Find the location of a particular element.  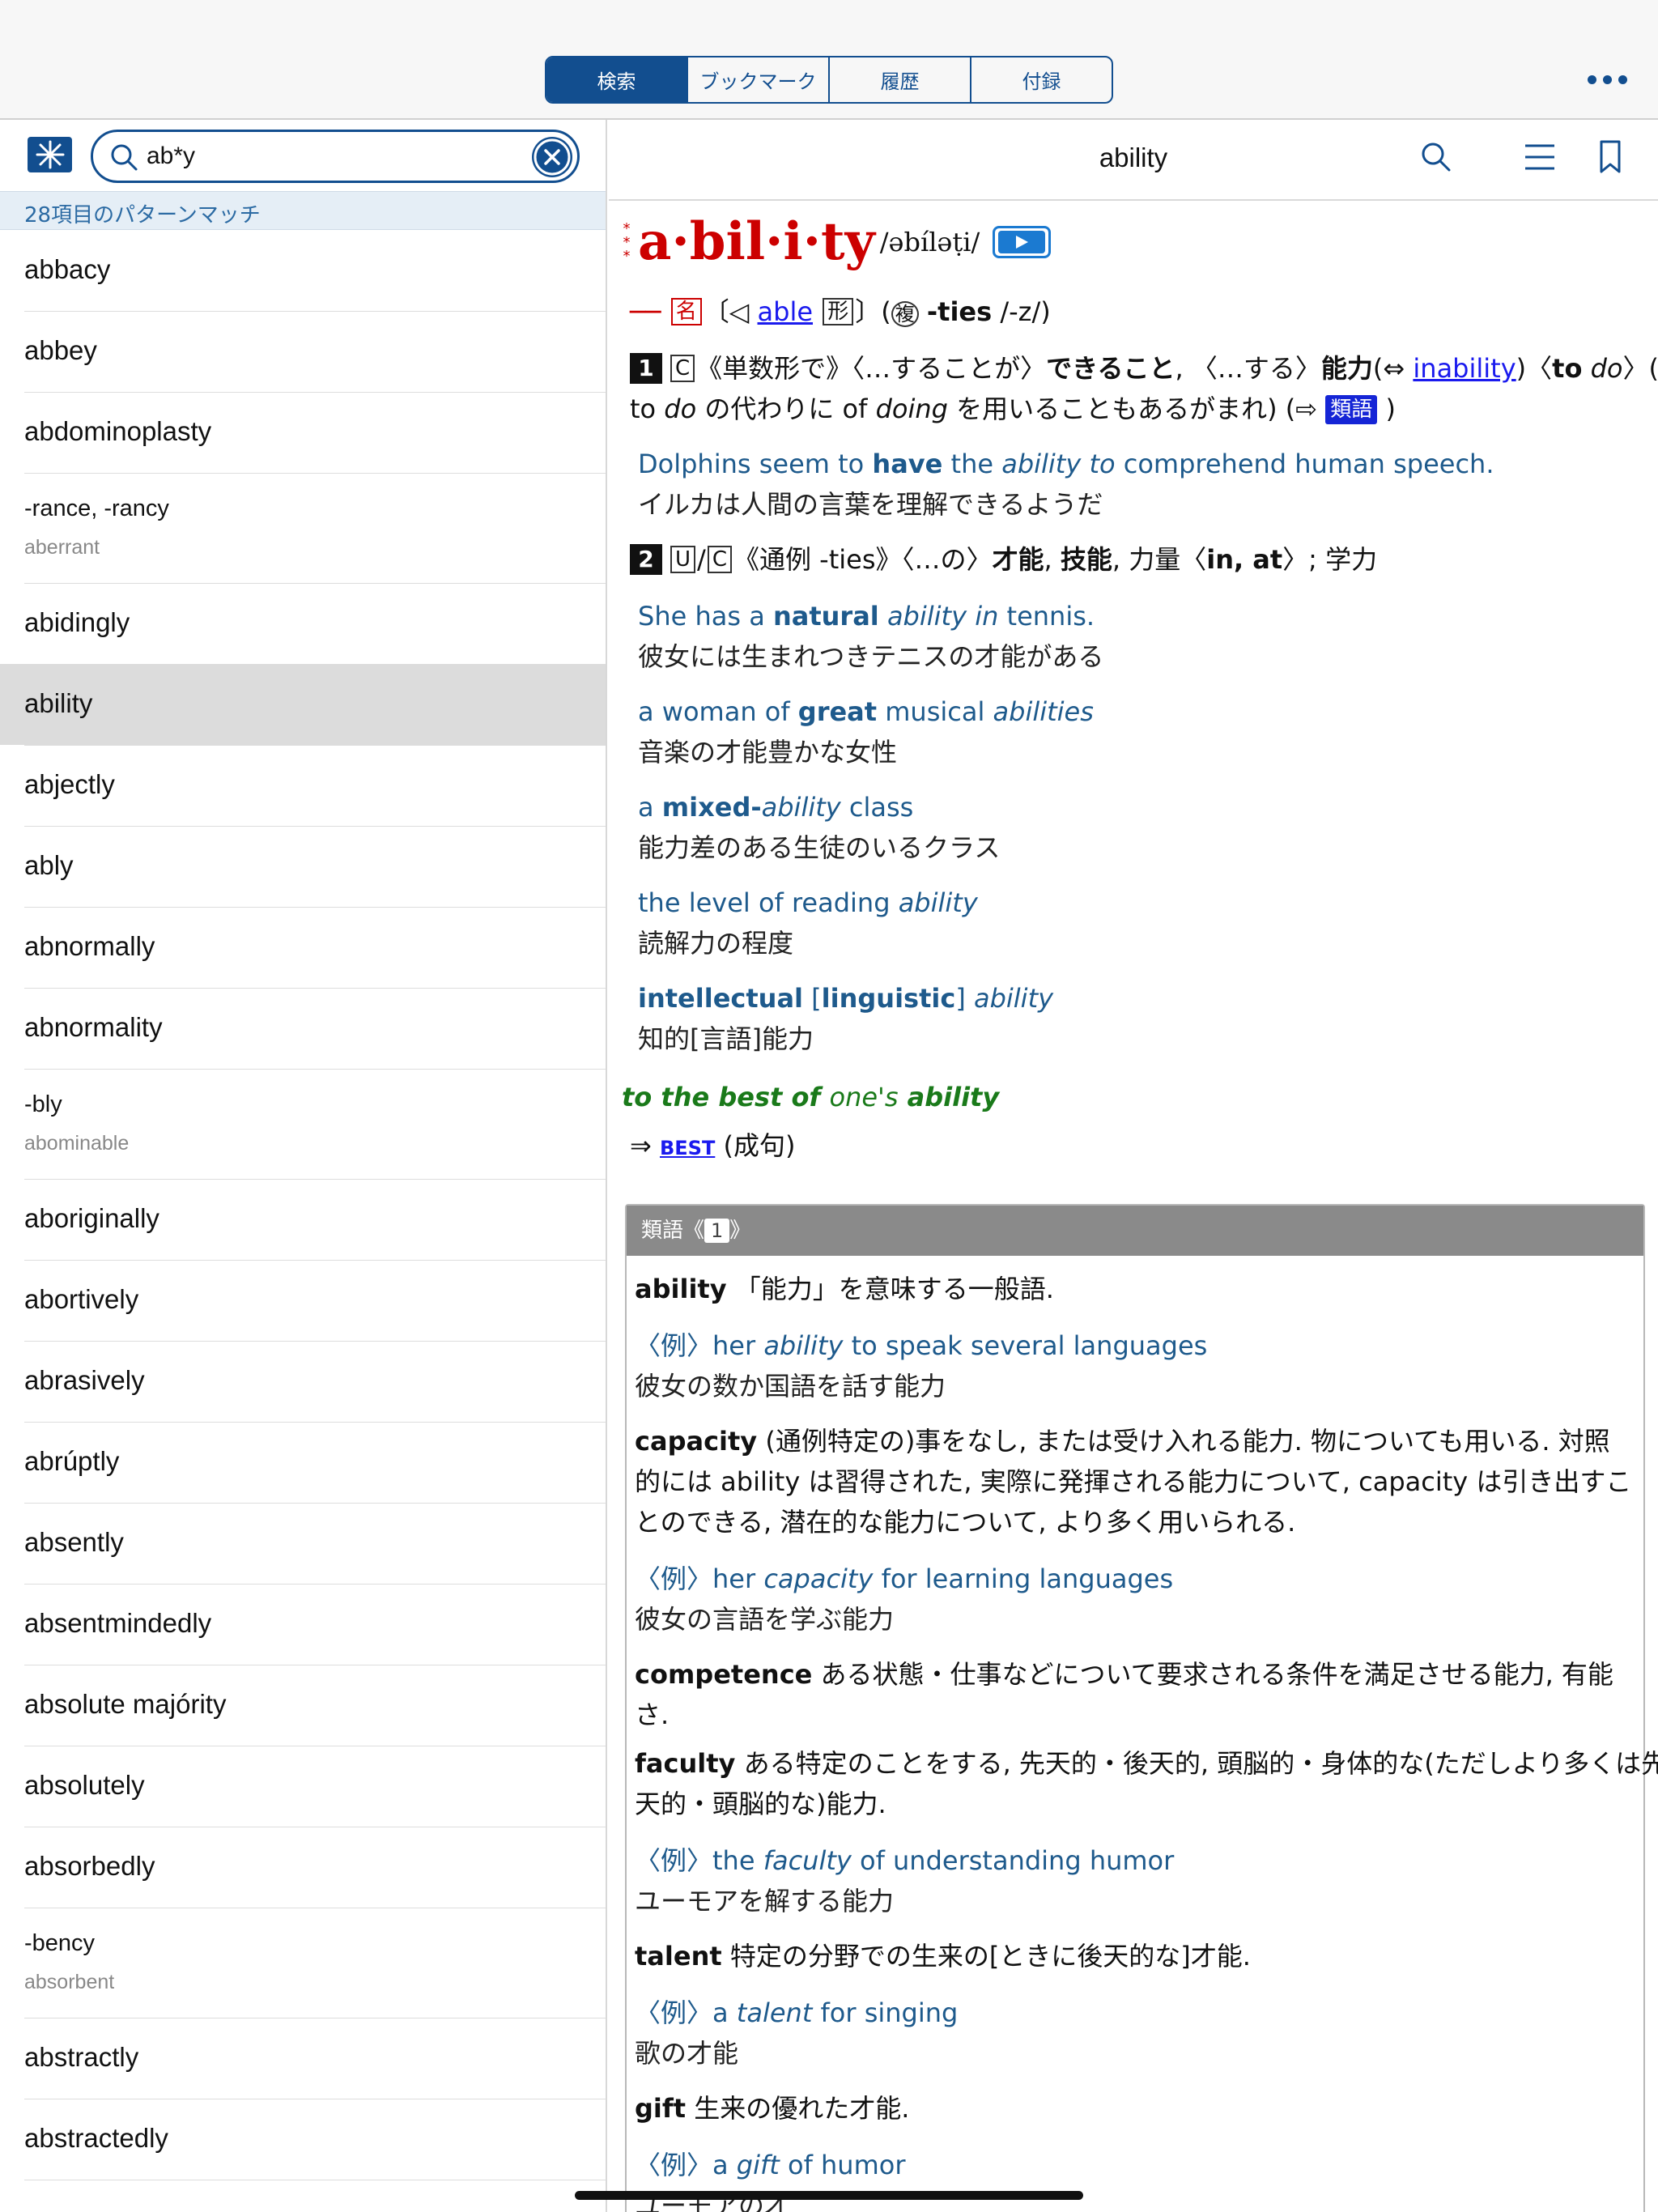

synonym-talent: talent 特定の分野での生来の[ときに後天的な]才能. is located at coordinates (943, 1957).